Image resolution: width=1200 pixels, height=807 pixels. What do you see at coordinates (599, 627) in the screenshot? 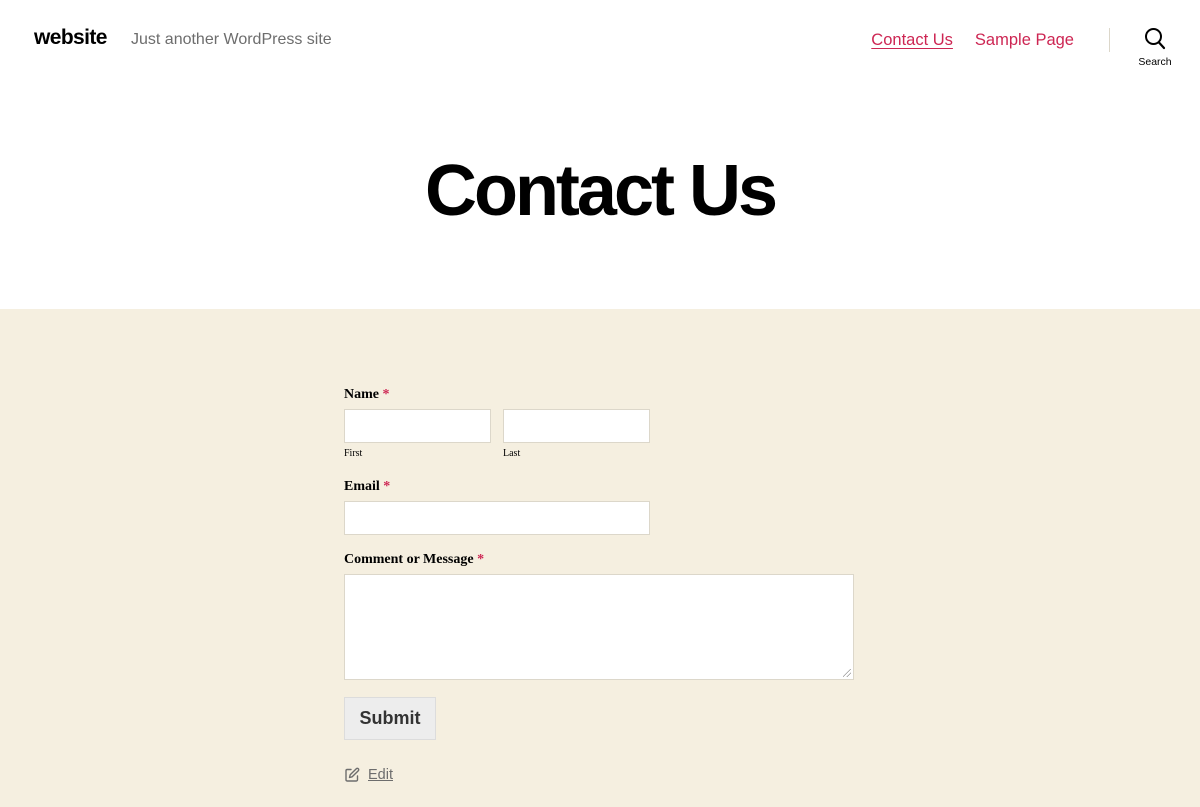
I see `message-textarea` at bounding box center [599, 627].